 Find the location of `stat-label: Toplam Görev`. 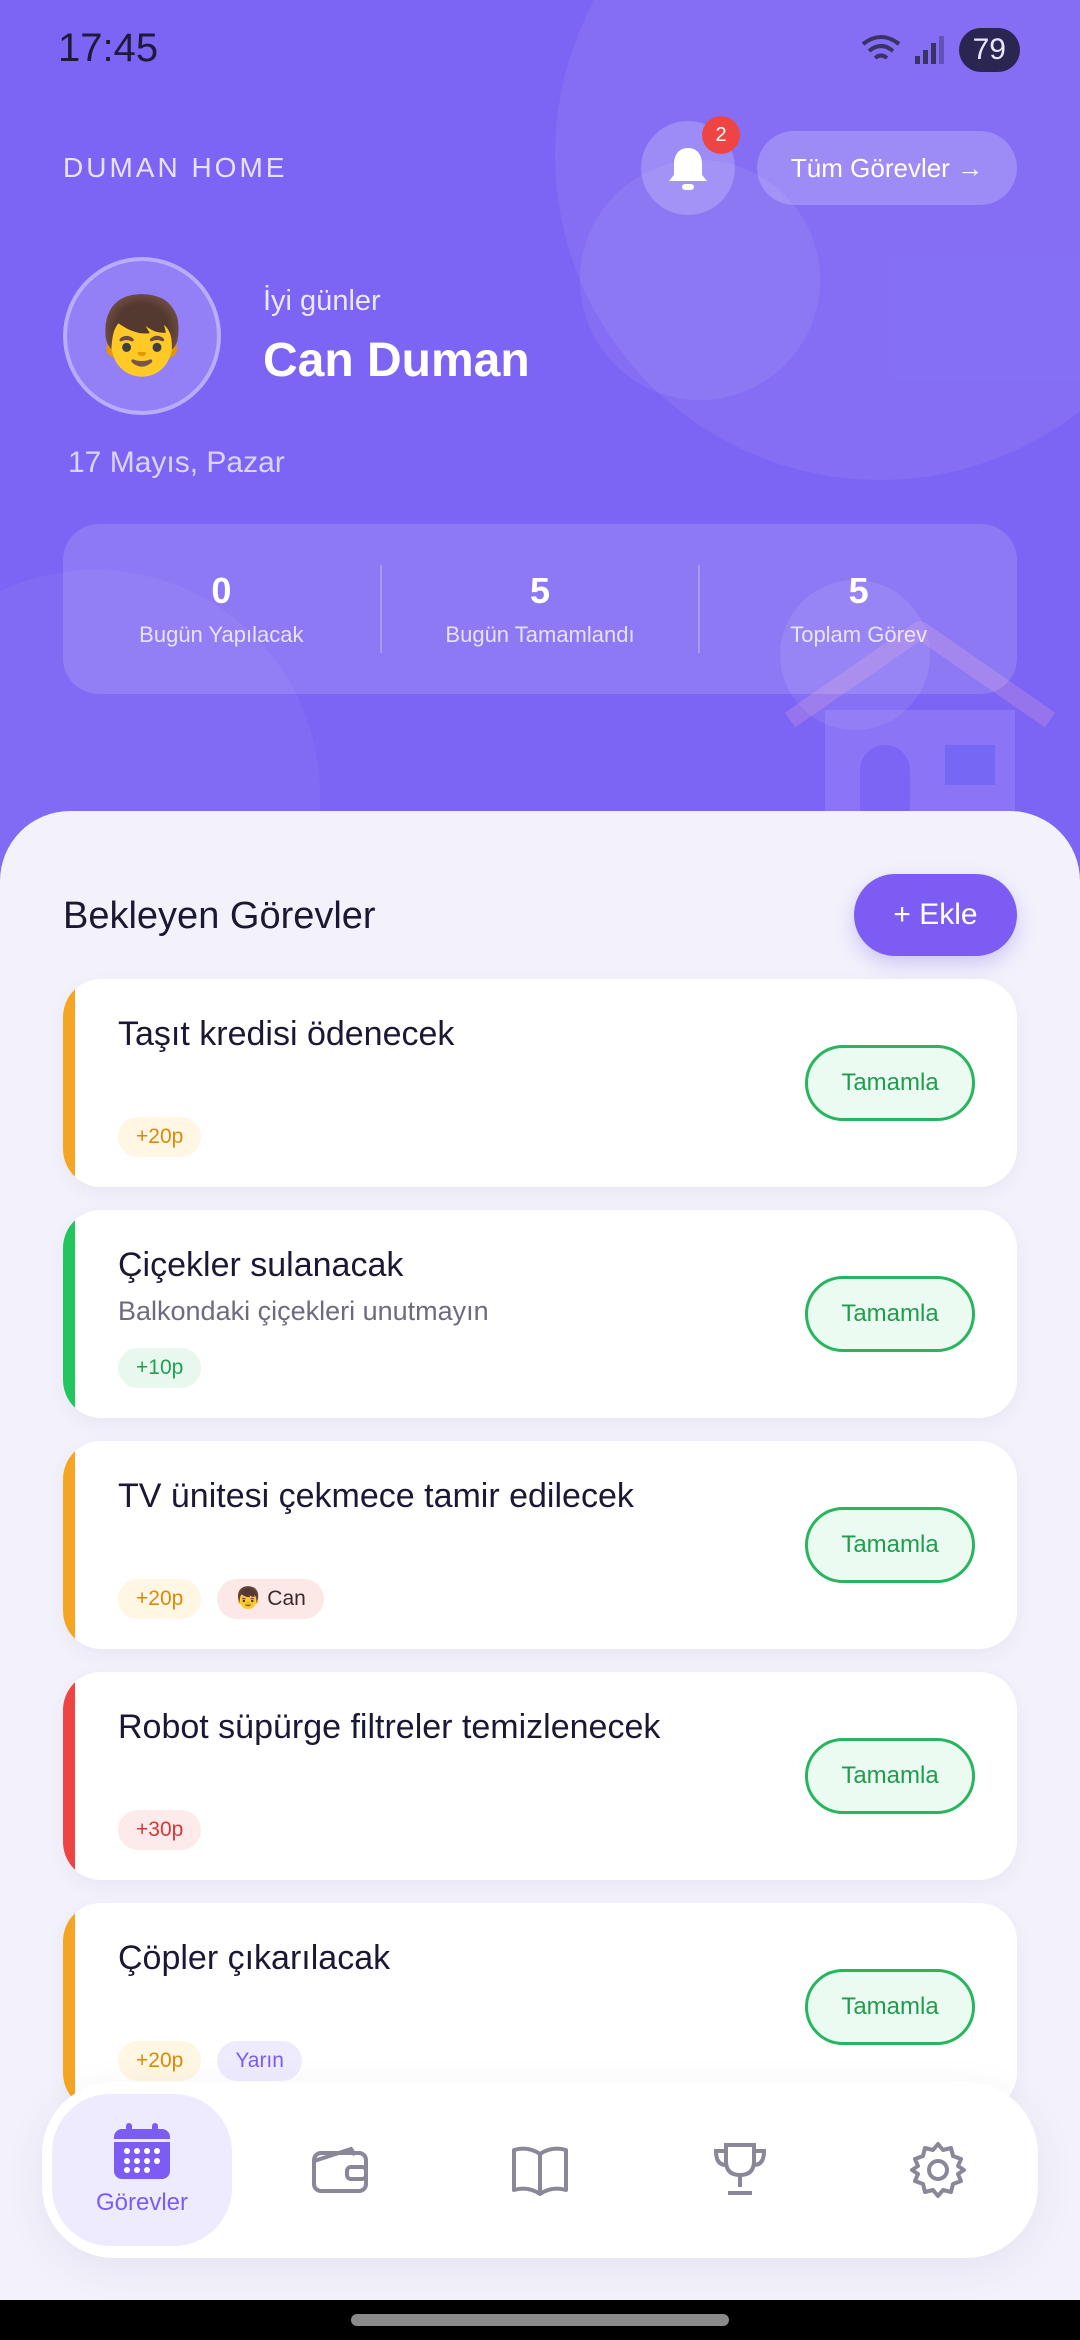

stat-label: Toplam Görev is located at coordinates (859, 634).